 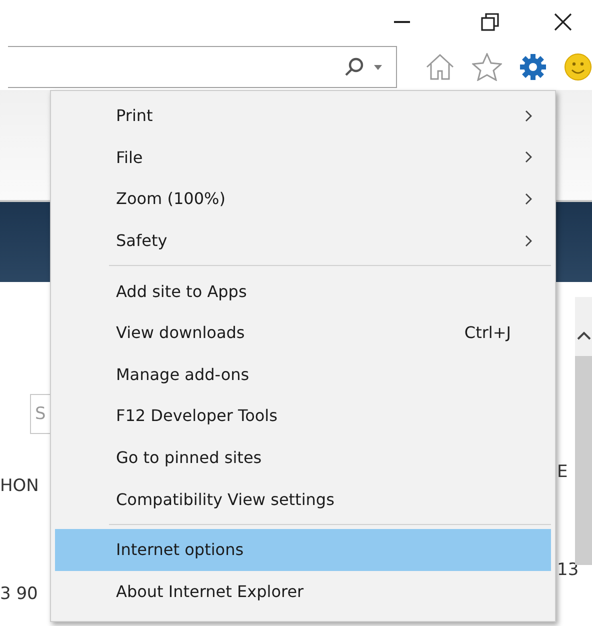 I want to click on minimize-icon, so click(x=402, y=22).